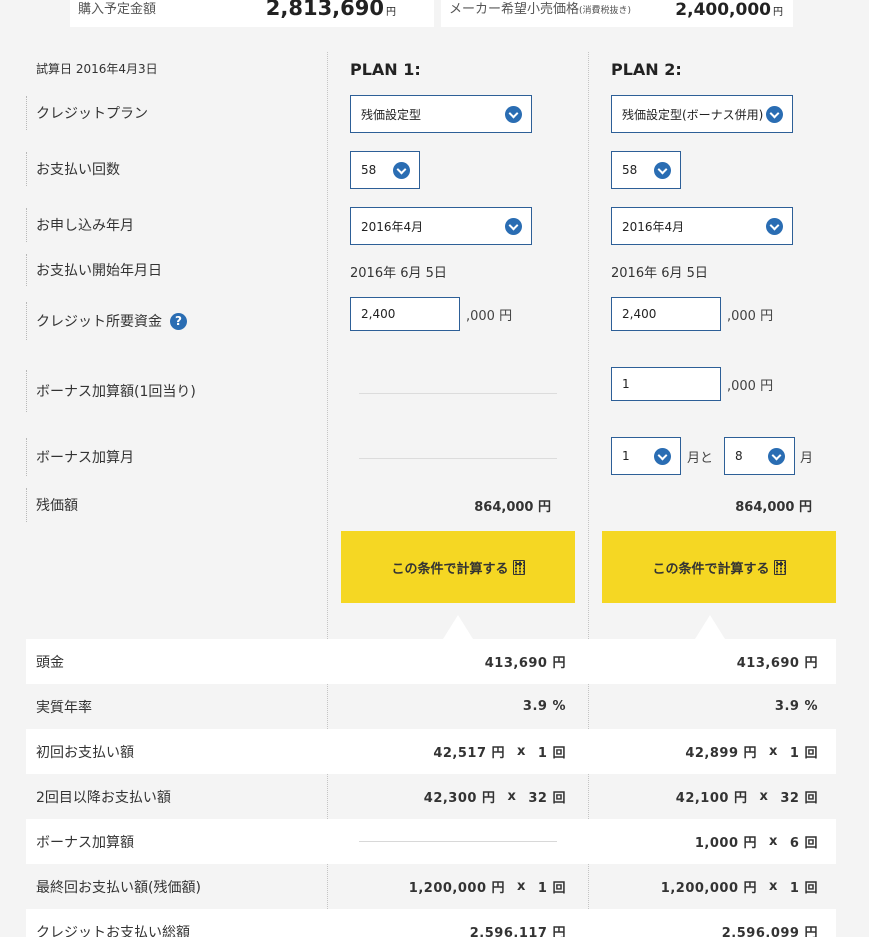  Describe the element at coordinates (666, 314) in the screenshot. I see `plan2-required-fund-input` at that location.